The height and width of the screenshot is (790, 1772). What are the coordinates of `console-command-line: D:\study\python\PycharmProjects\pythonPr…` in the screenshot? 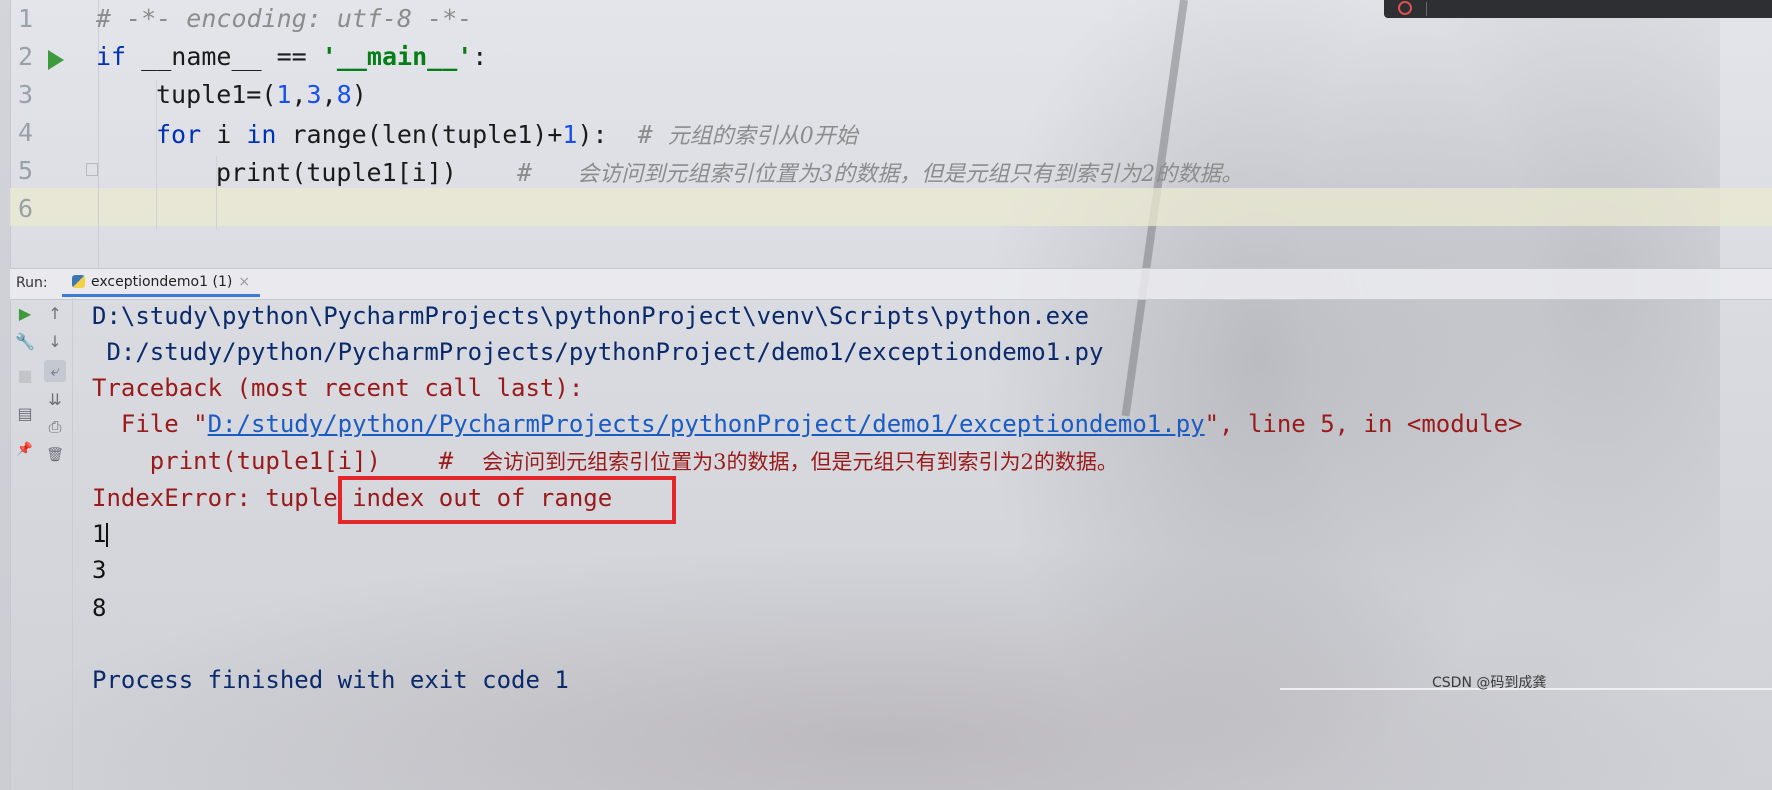 It's located at (590, 316).